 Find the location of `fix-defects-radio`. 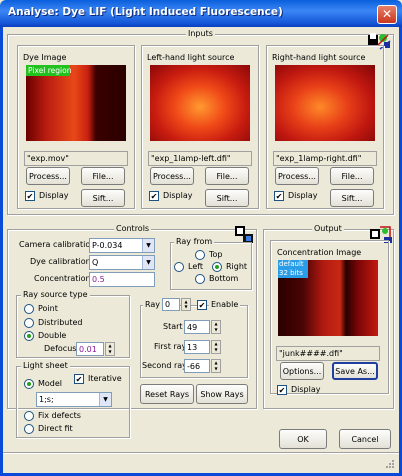

fix-defects-radio is located at coordinates (29, 416).